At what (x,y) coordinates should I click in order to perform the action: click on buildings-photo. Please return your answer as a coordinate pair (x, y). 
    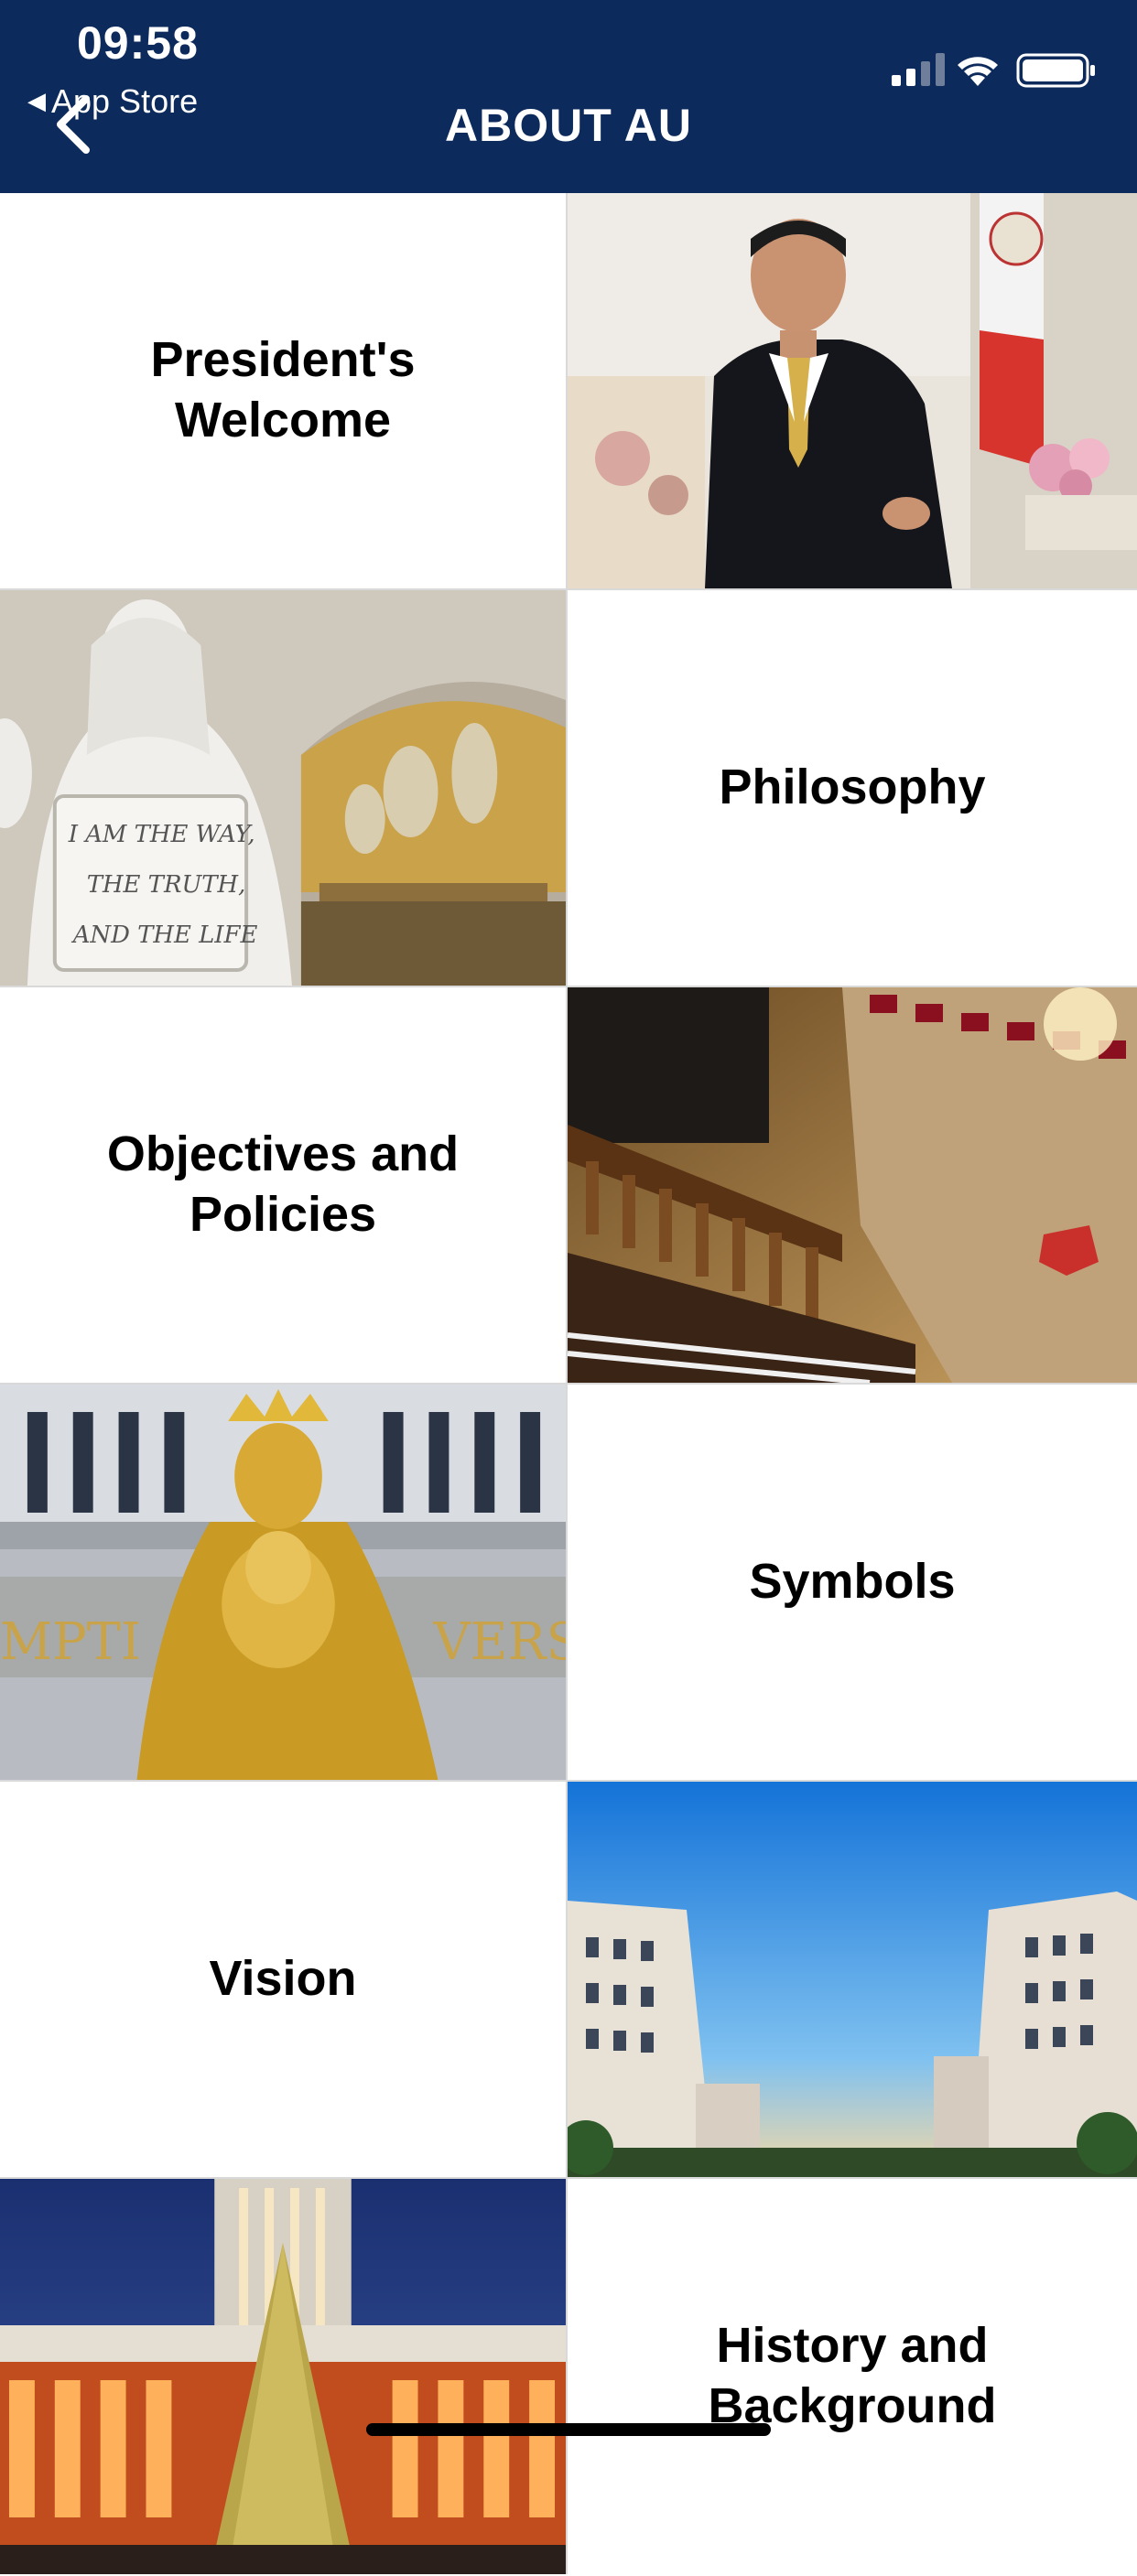
    Looking at the image, I should click on (852, 1979).